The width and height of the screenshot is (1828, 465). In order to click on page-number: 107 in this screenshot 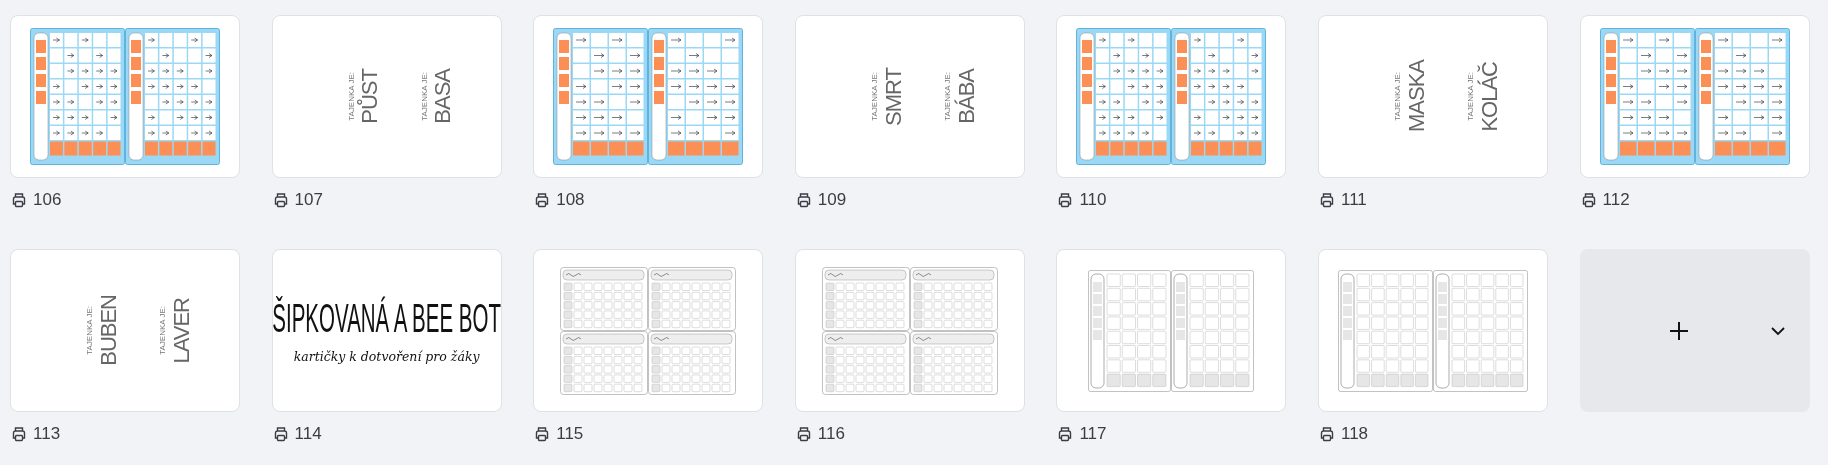, I will do `click(308, 200)`.